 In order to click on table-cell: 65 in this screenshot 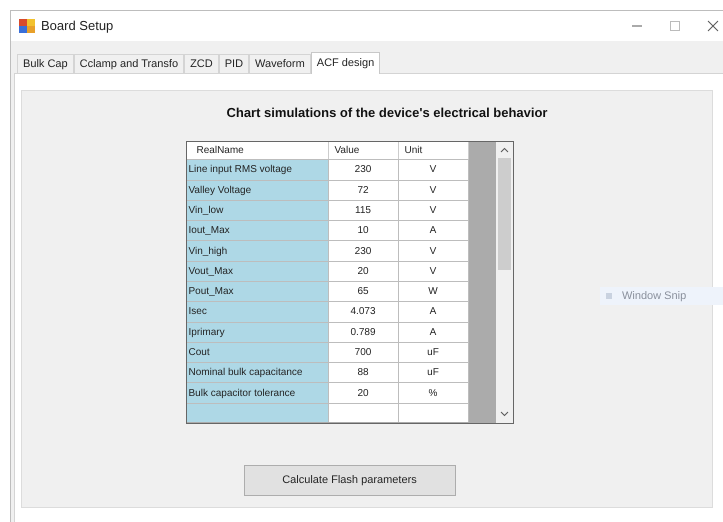, I will do `click(363, 292)`.